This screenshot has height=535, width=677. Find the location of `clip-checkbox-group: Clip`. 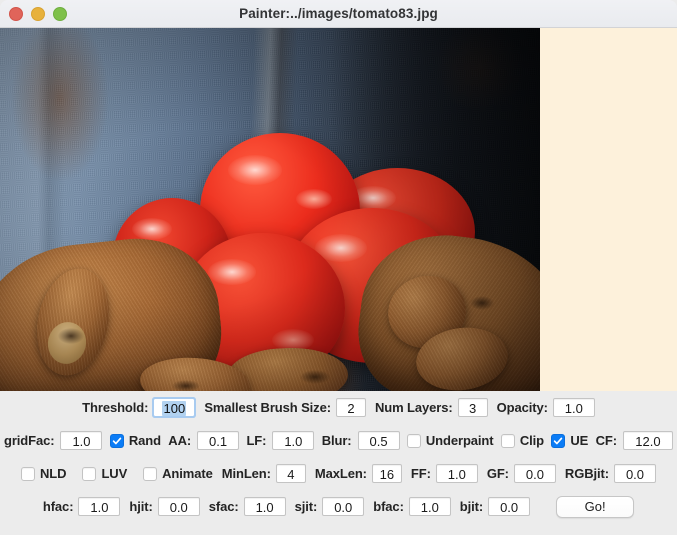

clip-checkbox-group: Clip is located at coordinates (522, 440).